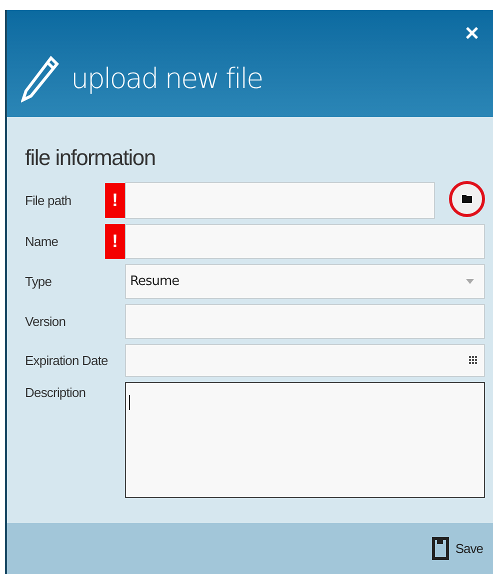  Describe the element at coordinates (166, 79) in the screenshot. I see `dialog-title: upload new file` at that location.